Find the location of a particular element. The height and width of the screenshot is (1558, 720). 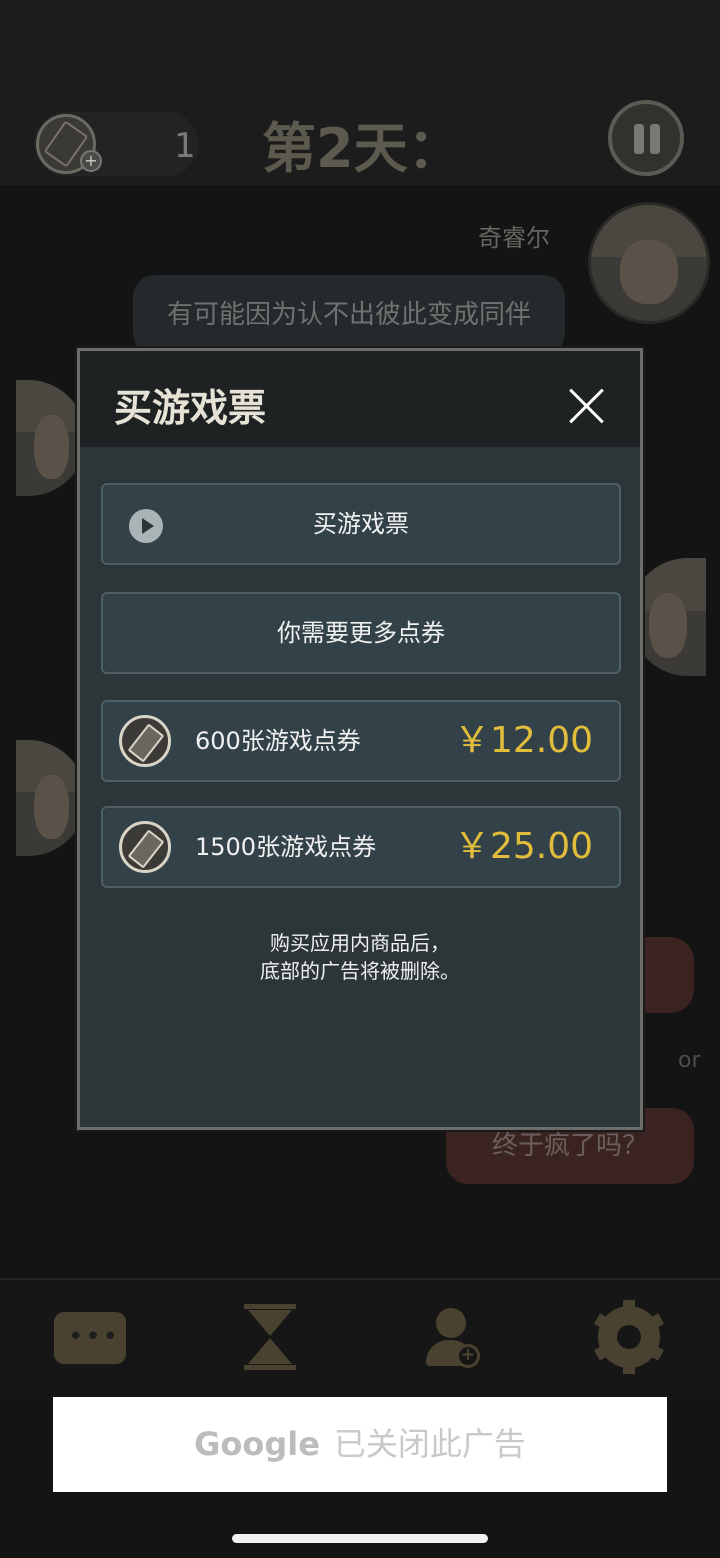

ticket-counter: + 1 is located at coordinates (116, 144).